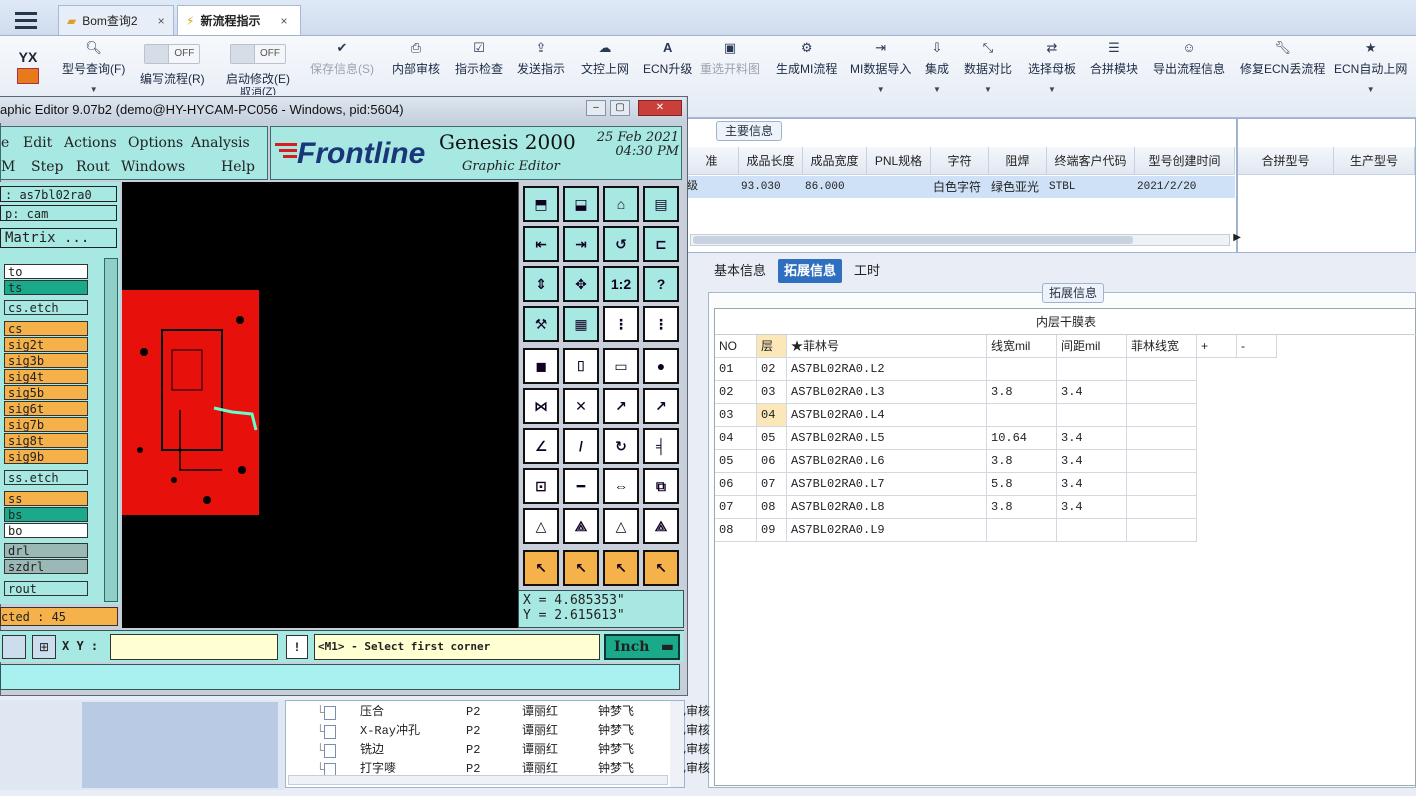  I want to click on menu-rout: Rout, so click(93, 167).